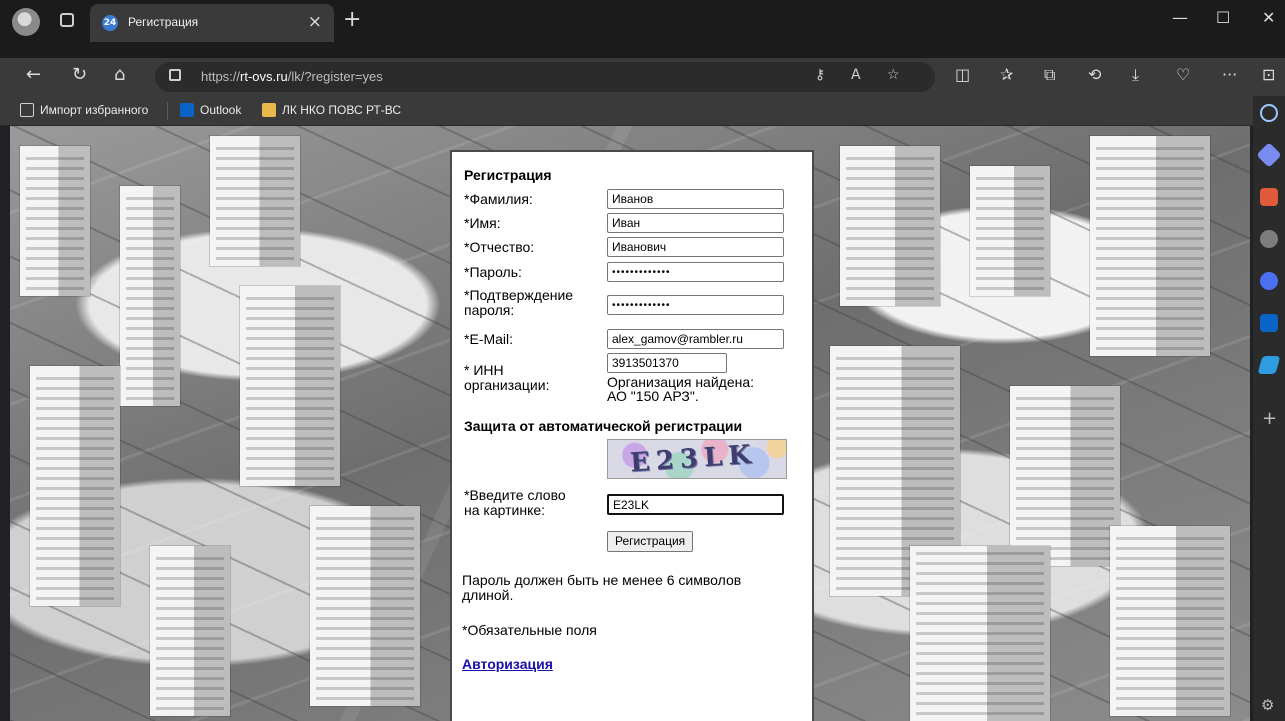  I want to click on lock-icon, so click(175, 75).